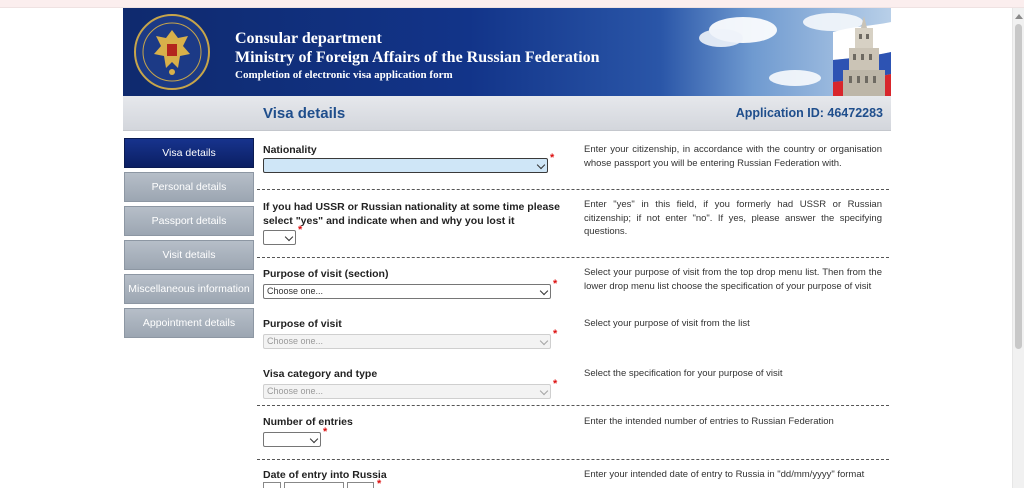  What do you see at coordinates (405, 165) in the screenshot?
I see `nationality-select` at bounding box center [405, 165].